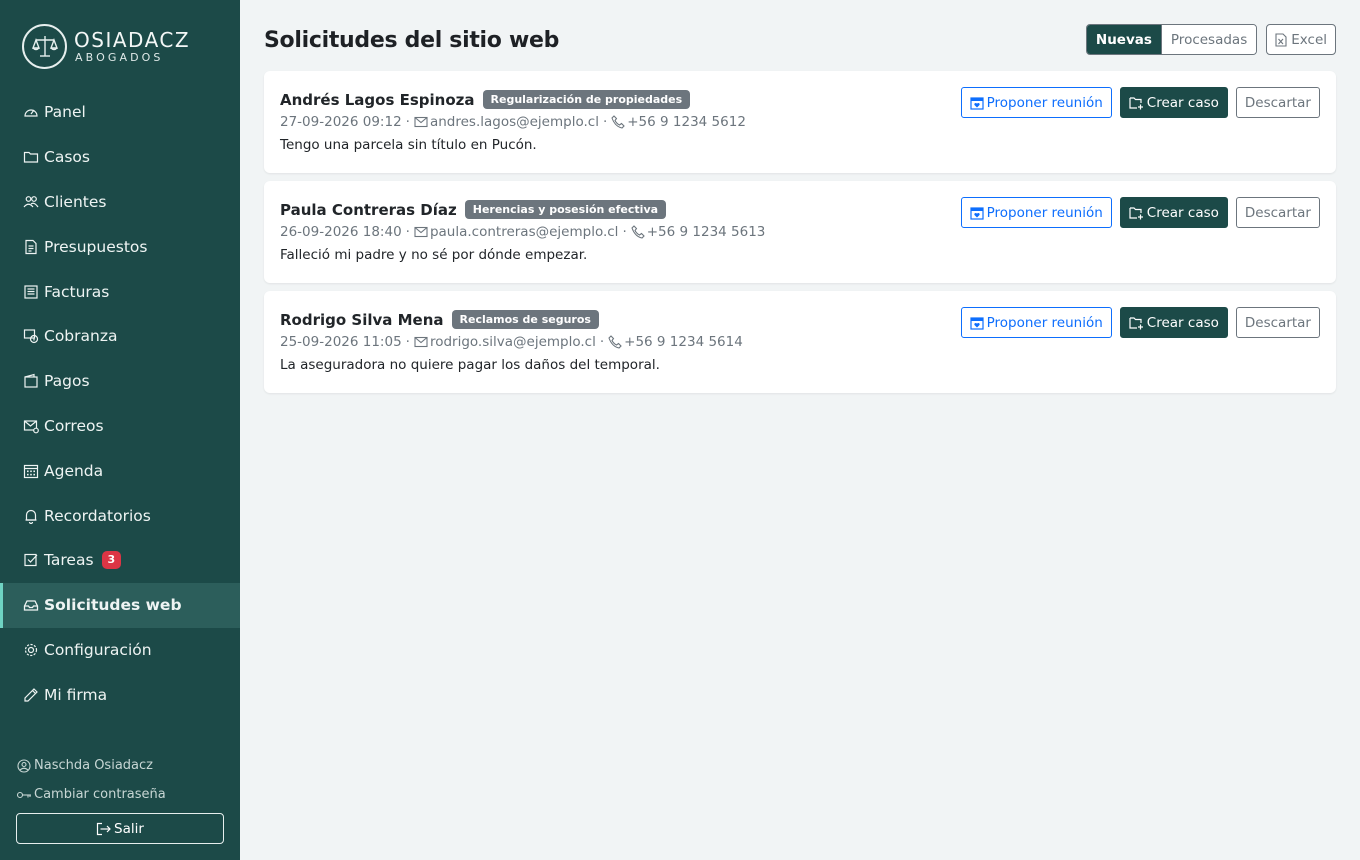 This screenshot has height=860, width=1360. What do you see at coordinates (31, 471) in the screenshot?
I see `calendar-icon` at bounding box center [31, 471].